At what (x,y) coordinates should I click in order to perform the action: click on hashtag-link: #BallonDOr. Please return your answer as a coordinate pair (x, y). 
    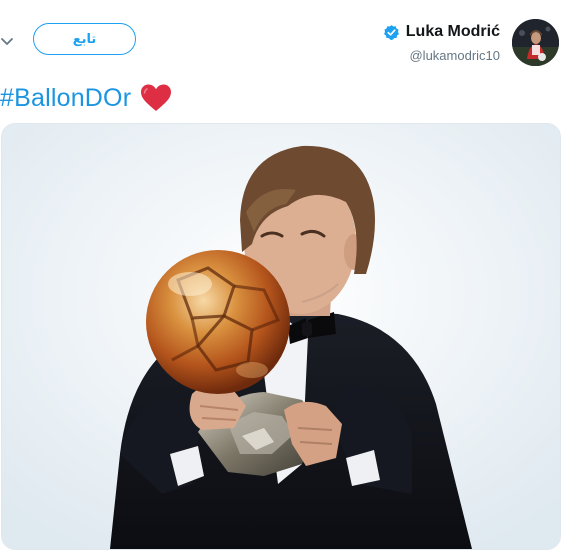
    Looking at the image, I should click on (65, 98).